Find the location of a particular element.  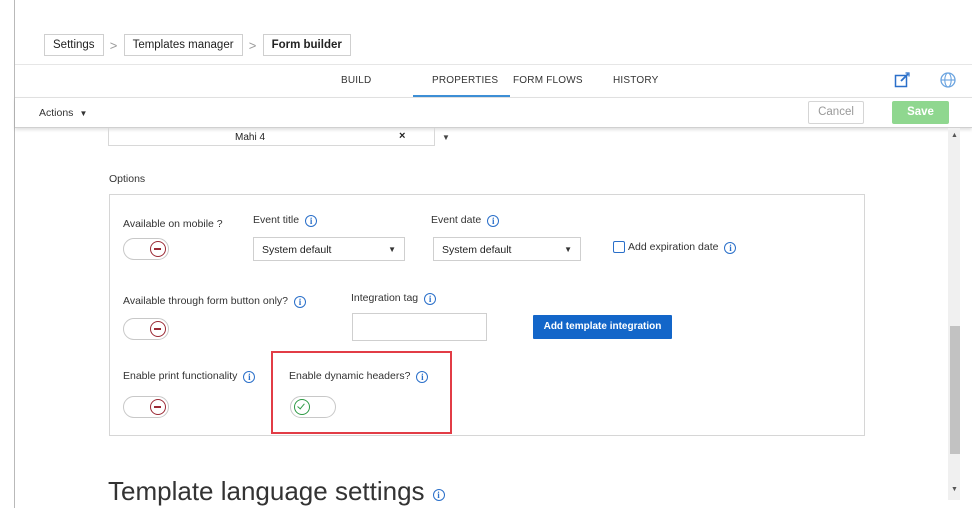

scroll-up-icon: ▲ is located at coordinates (954, 135).